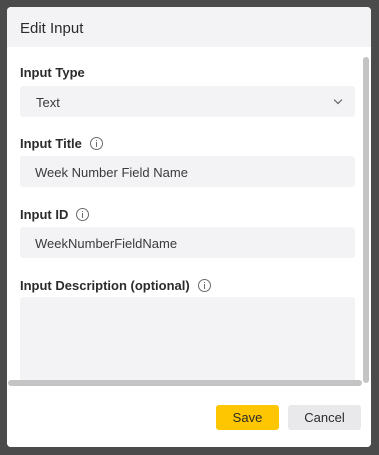  Describe the element at coordinates (324, 417) in the screenshot. I see `cancel-button: Cancel` at that location.